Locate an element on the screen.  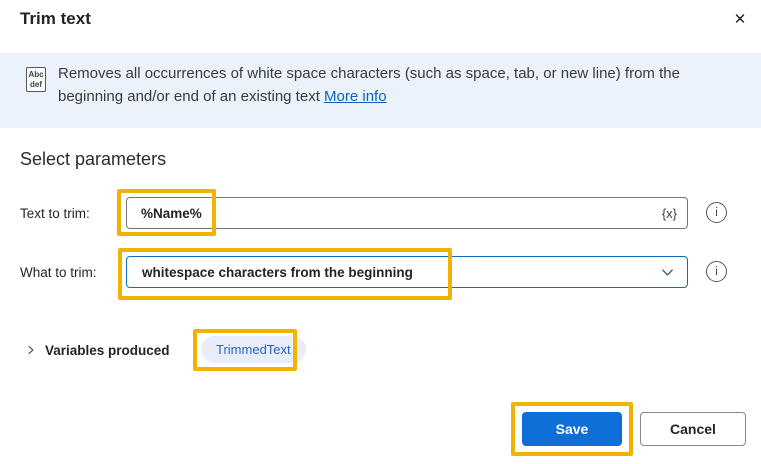
what-to-trim-value: whitespace characters from the beginning is located at coordinates (277, 272).